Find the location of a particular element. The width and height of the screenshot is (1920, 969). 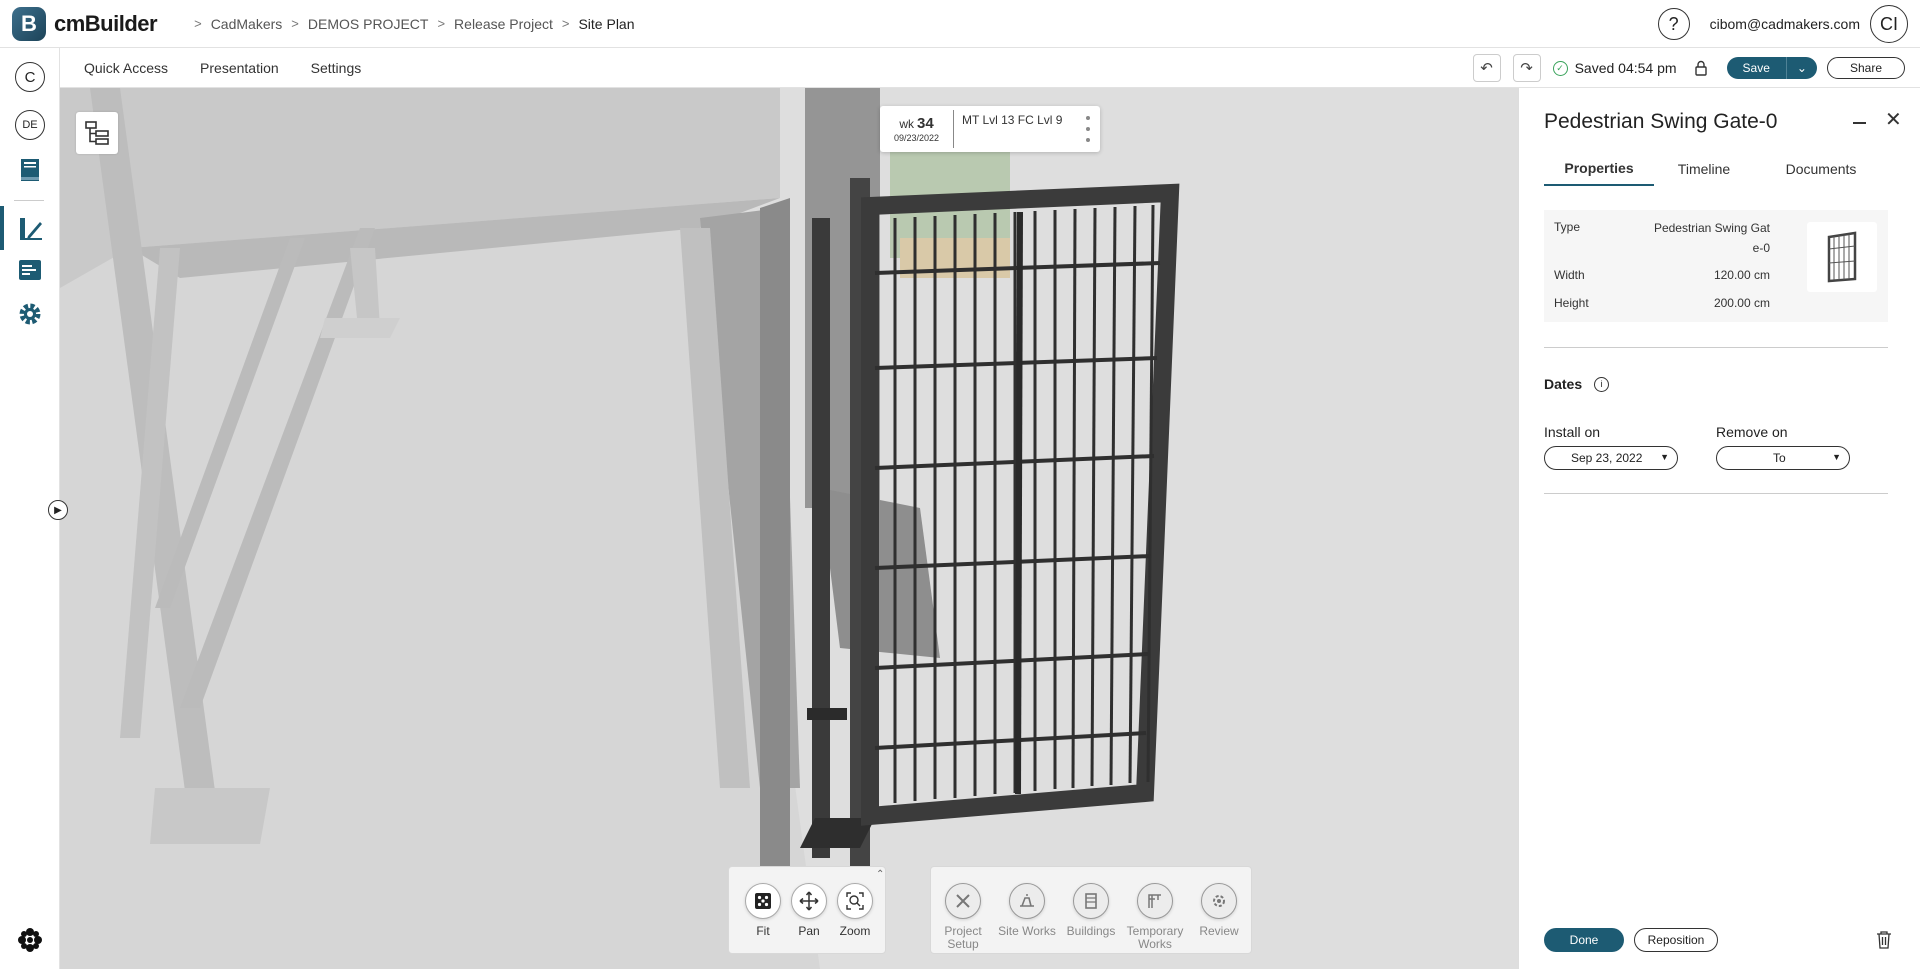

breadcrumb-item: CadMakers is located at coordinates (247, 24).